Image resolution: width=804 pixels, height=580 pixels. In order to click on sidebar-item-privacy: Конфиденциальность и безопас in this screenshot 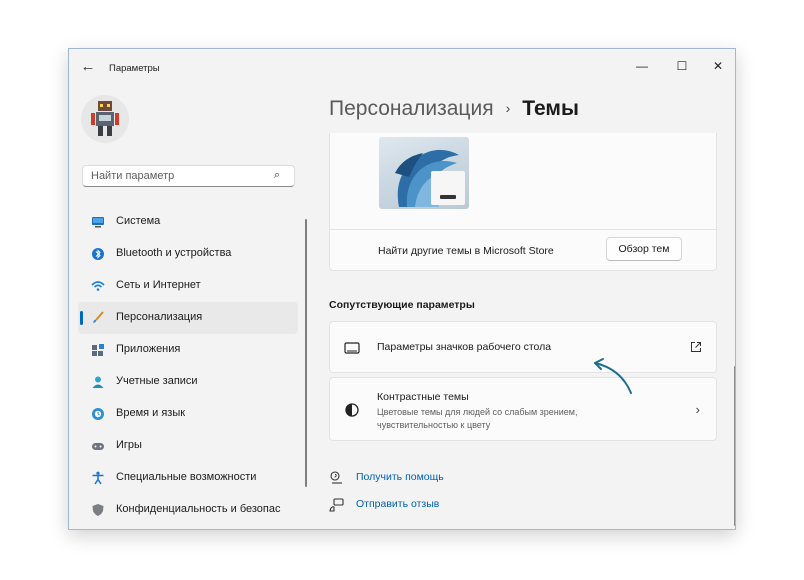, I will do `click(188, 510)`.